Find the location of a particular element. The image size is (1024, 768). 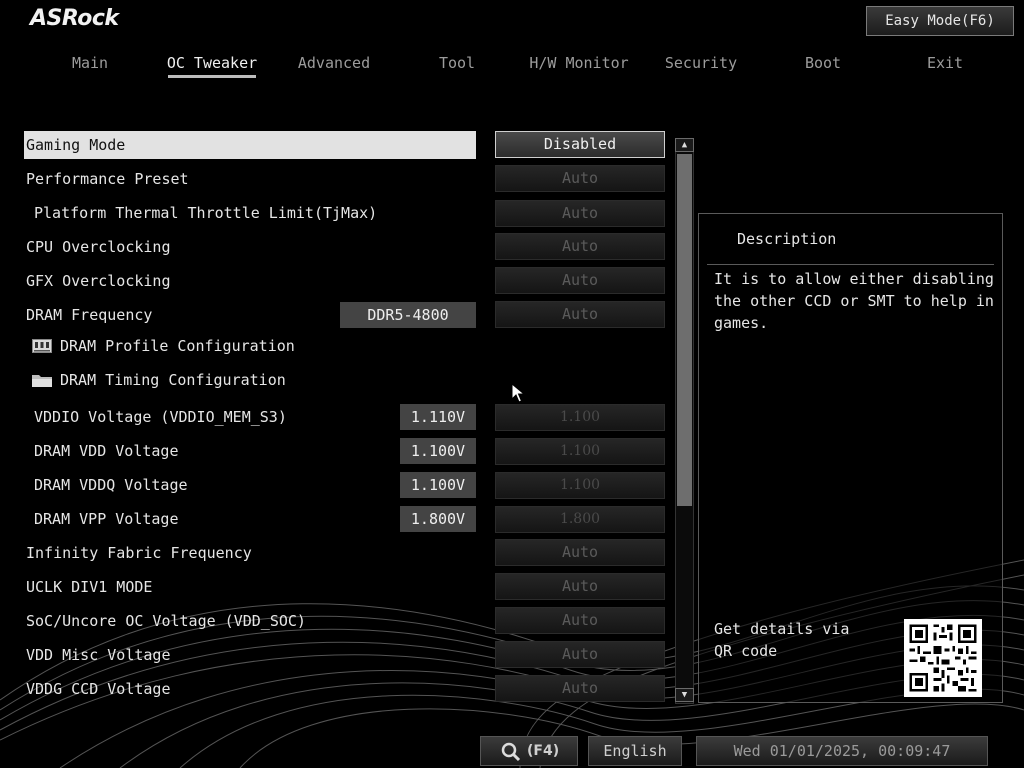

setting-soc-uncore-oc-voltage: SoC/Uncore OC Voltage (VDD_SOC) is located at coordinates (250, 621).